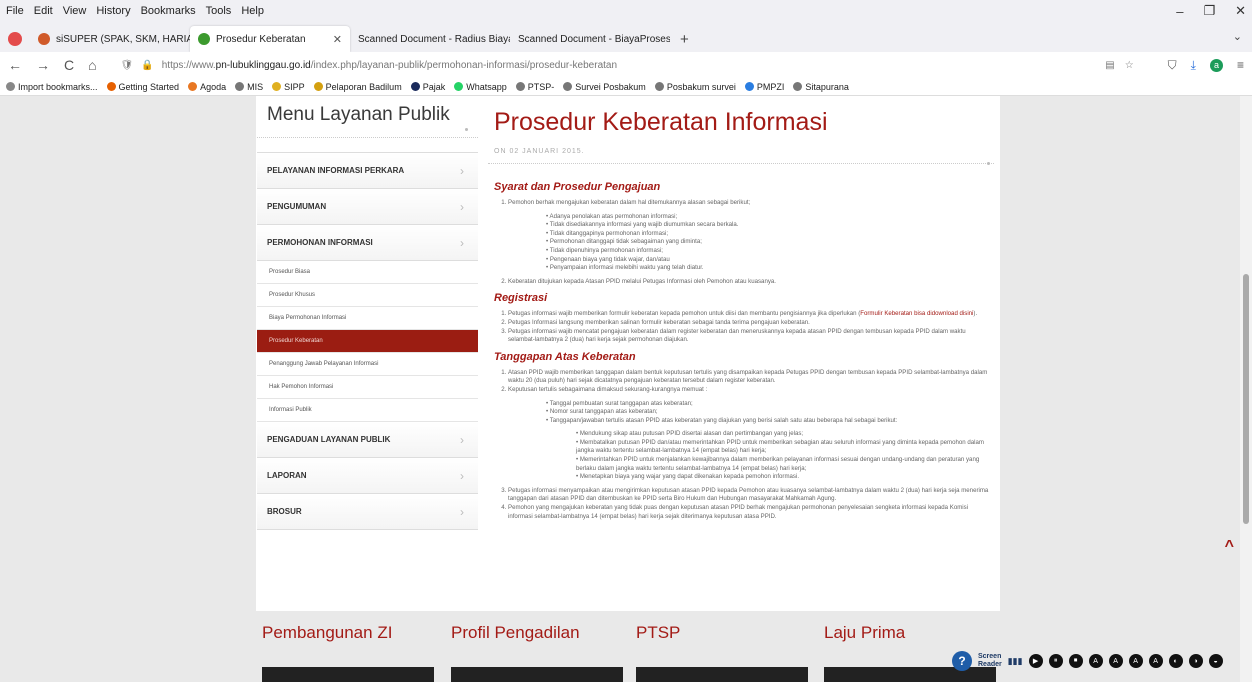 This screenshot has width=1252, height=682. I want to click on screen-reader-logo-icon: ?, so click(962, 661).